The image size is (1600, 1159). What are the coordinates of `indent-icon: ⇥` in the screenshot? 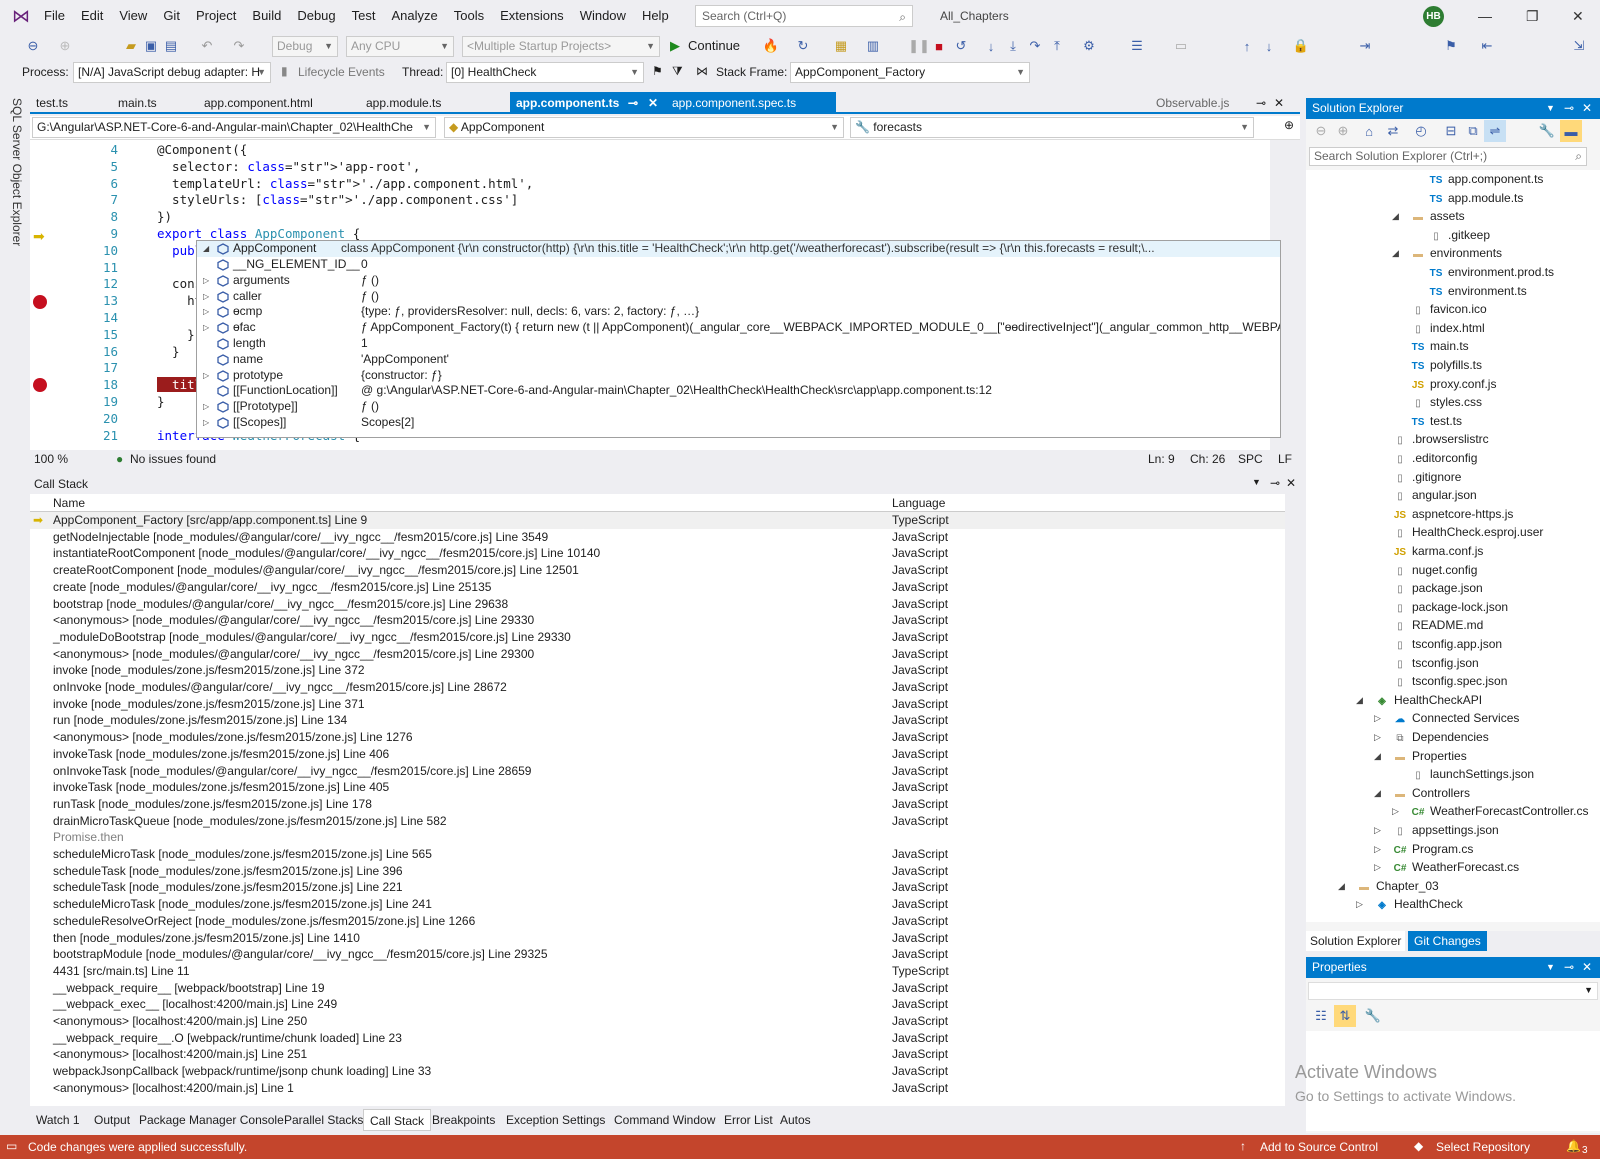 It's located at (1365, 46).